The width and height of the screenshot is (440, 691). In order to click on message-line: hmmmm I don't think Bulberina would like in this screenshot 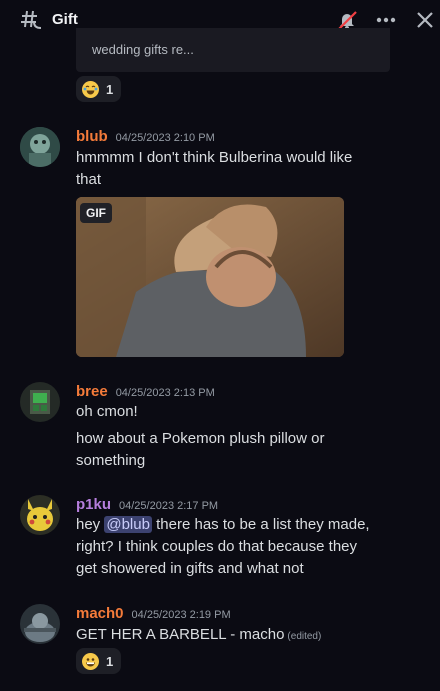, I will do `click(214, 157)`.